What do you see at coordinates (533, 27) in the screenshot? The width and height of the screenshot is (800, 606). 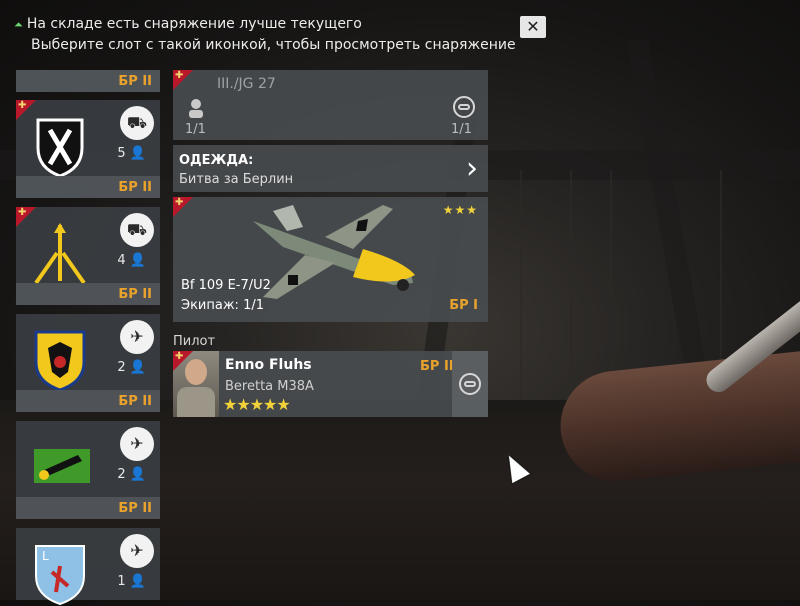 I see `close-icon: ✕` at bounding box center [533, 27].